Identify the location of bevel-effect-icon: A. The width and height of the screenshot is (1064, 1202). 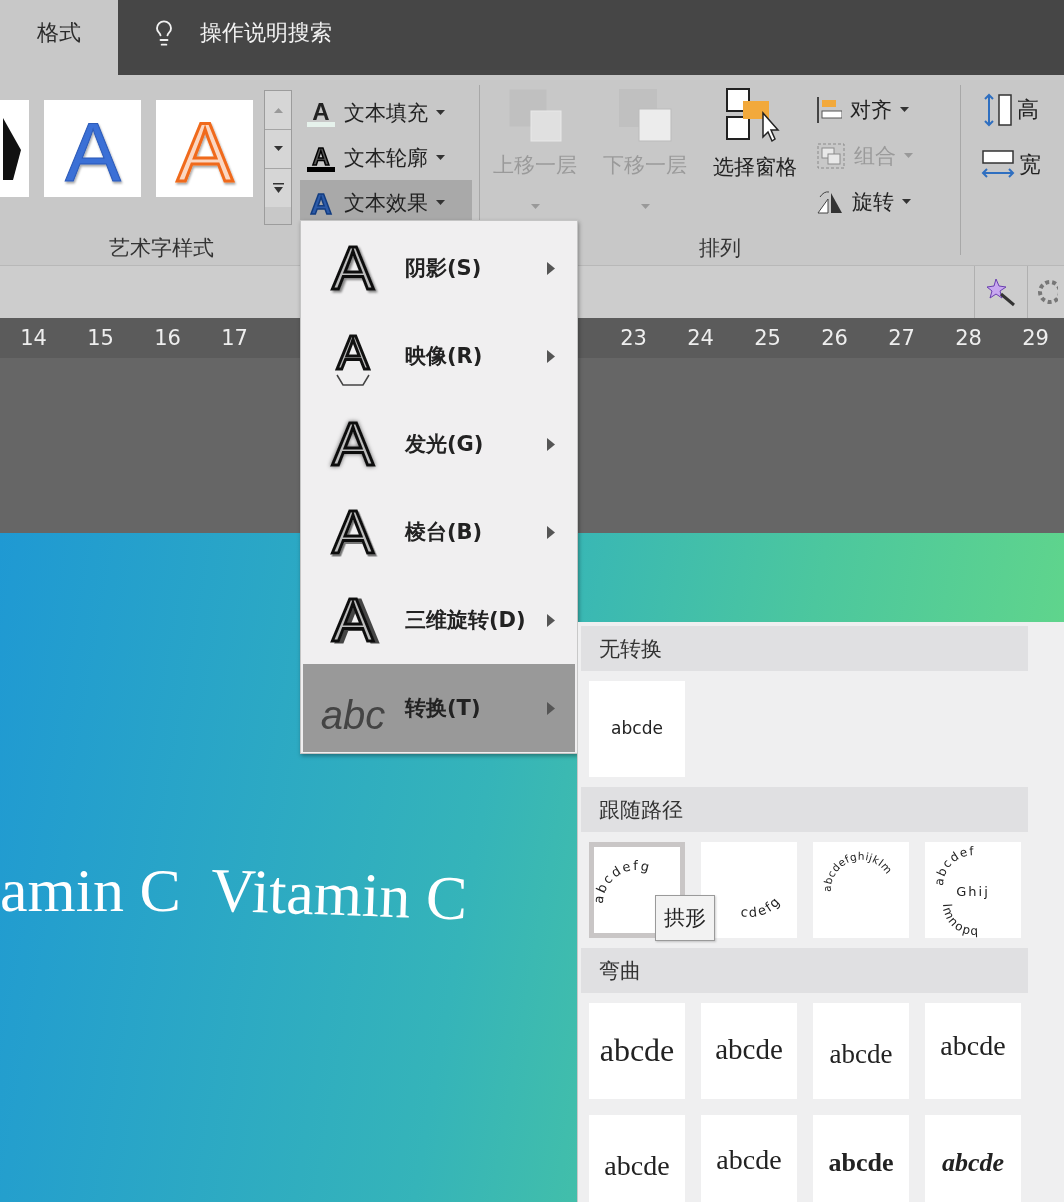
(353, 532).